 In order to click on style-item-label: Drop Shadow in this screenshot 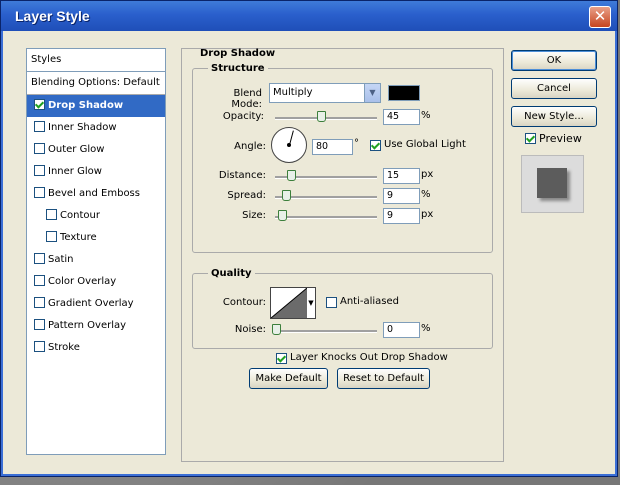, I will do `click(86, 105)`.